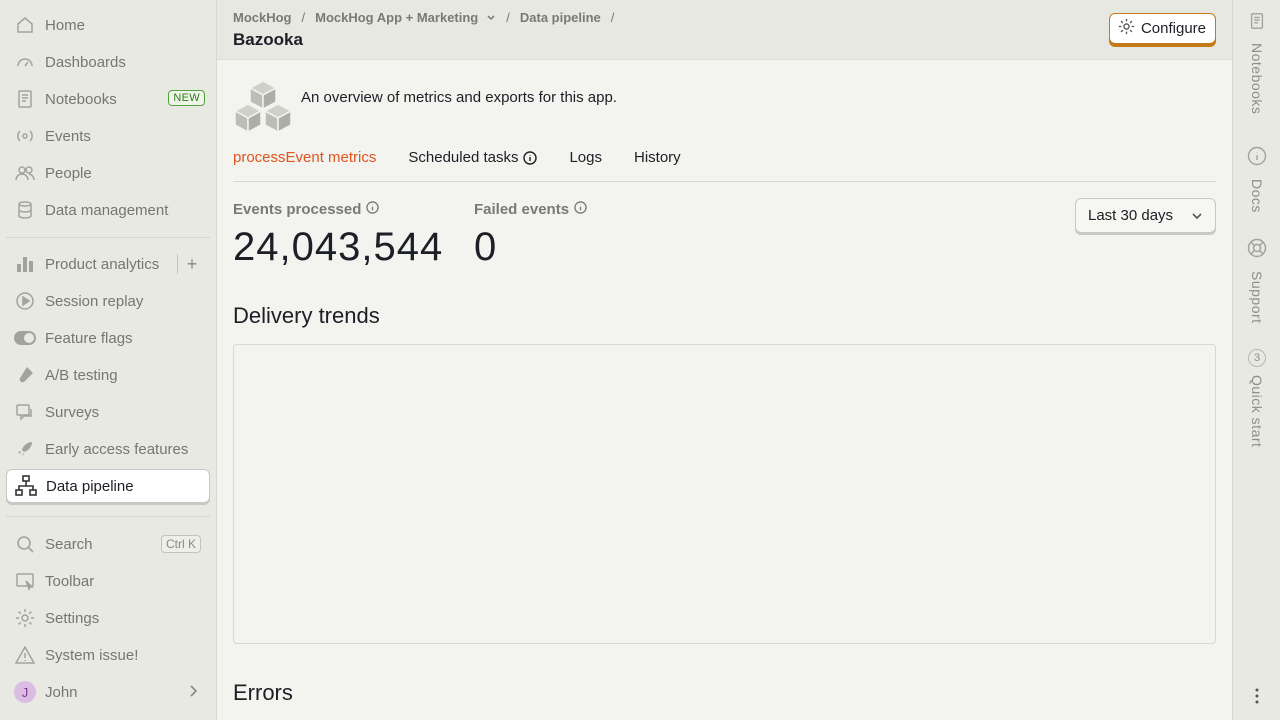  Describe the element at coordinates (68, 173) in the screenshot. I see `sidebar-item-label: People` at that location.